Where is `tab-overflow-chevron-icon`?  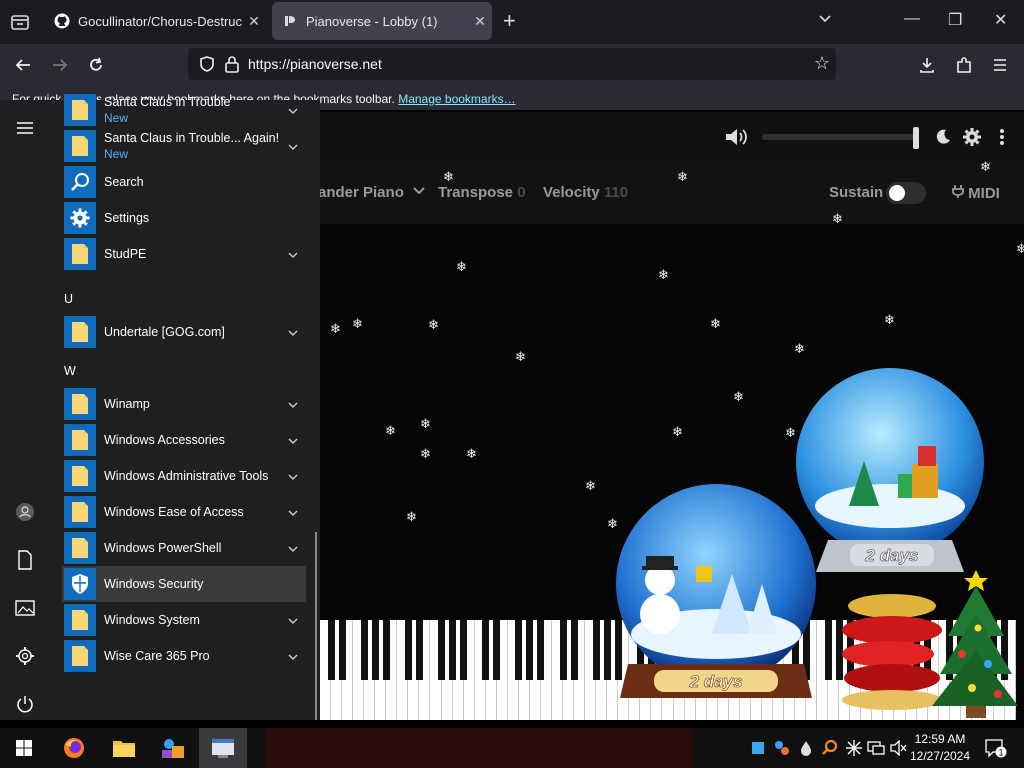
tab-overflow-chevron-icon is located at coordinates (825, 20).